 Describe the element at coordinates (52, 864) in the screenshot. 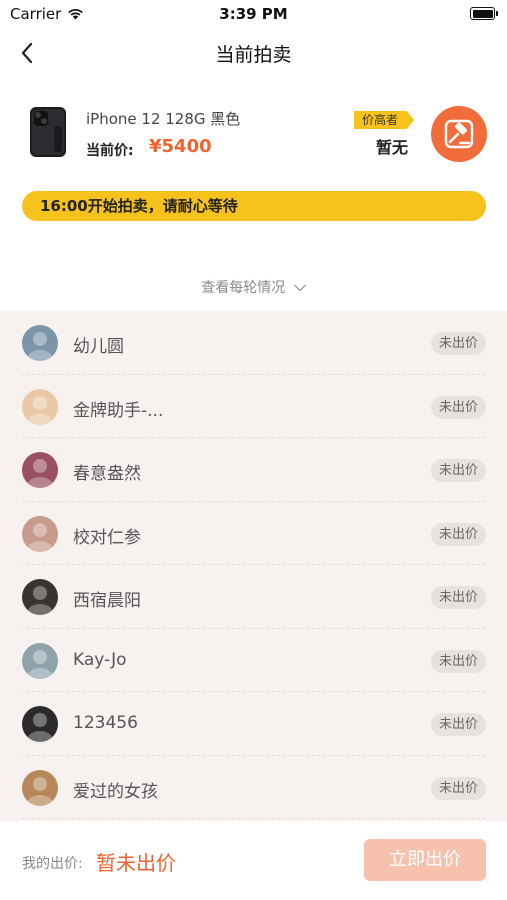

I see `my-bid-label: 我的出价:` at that location.